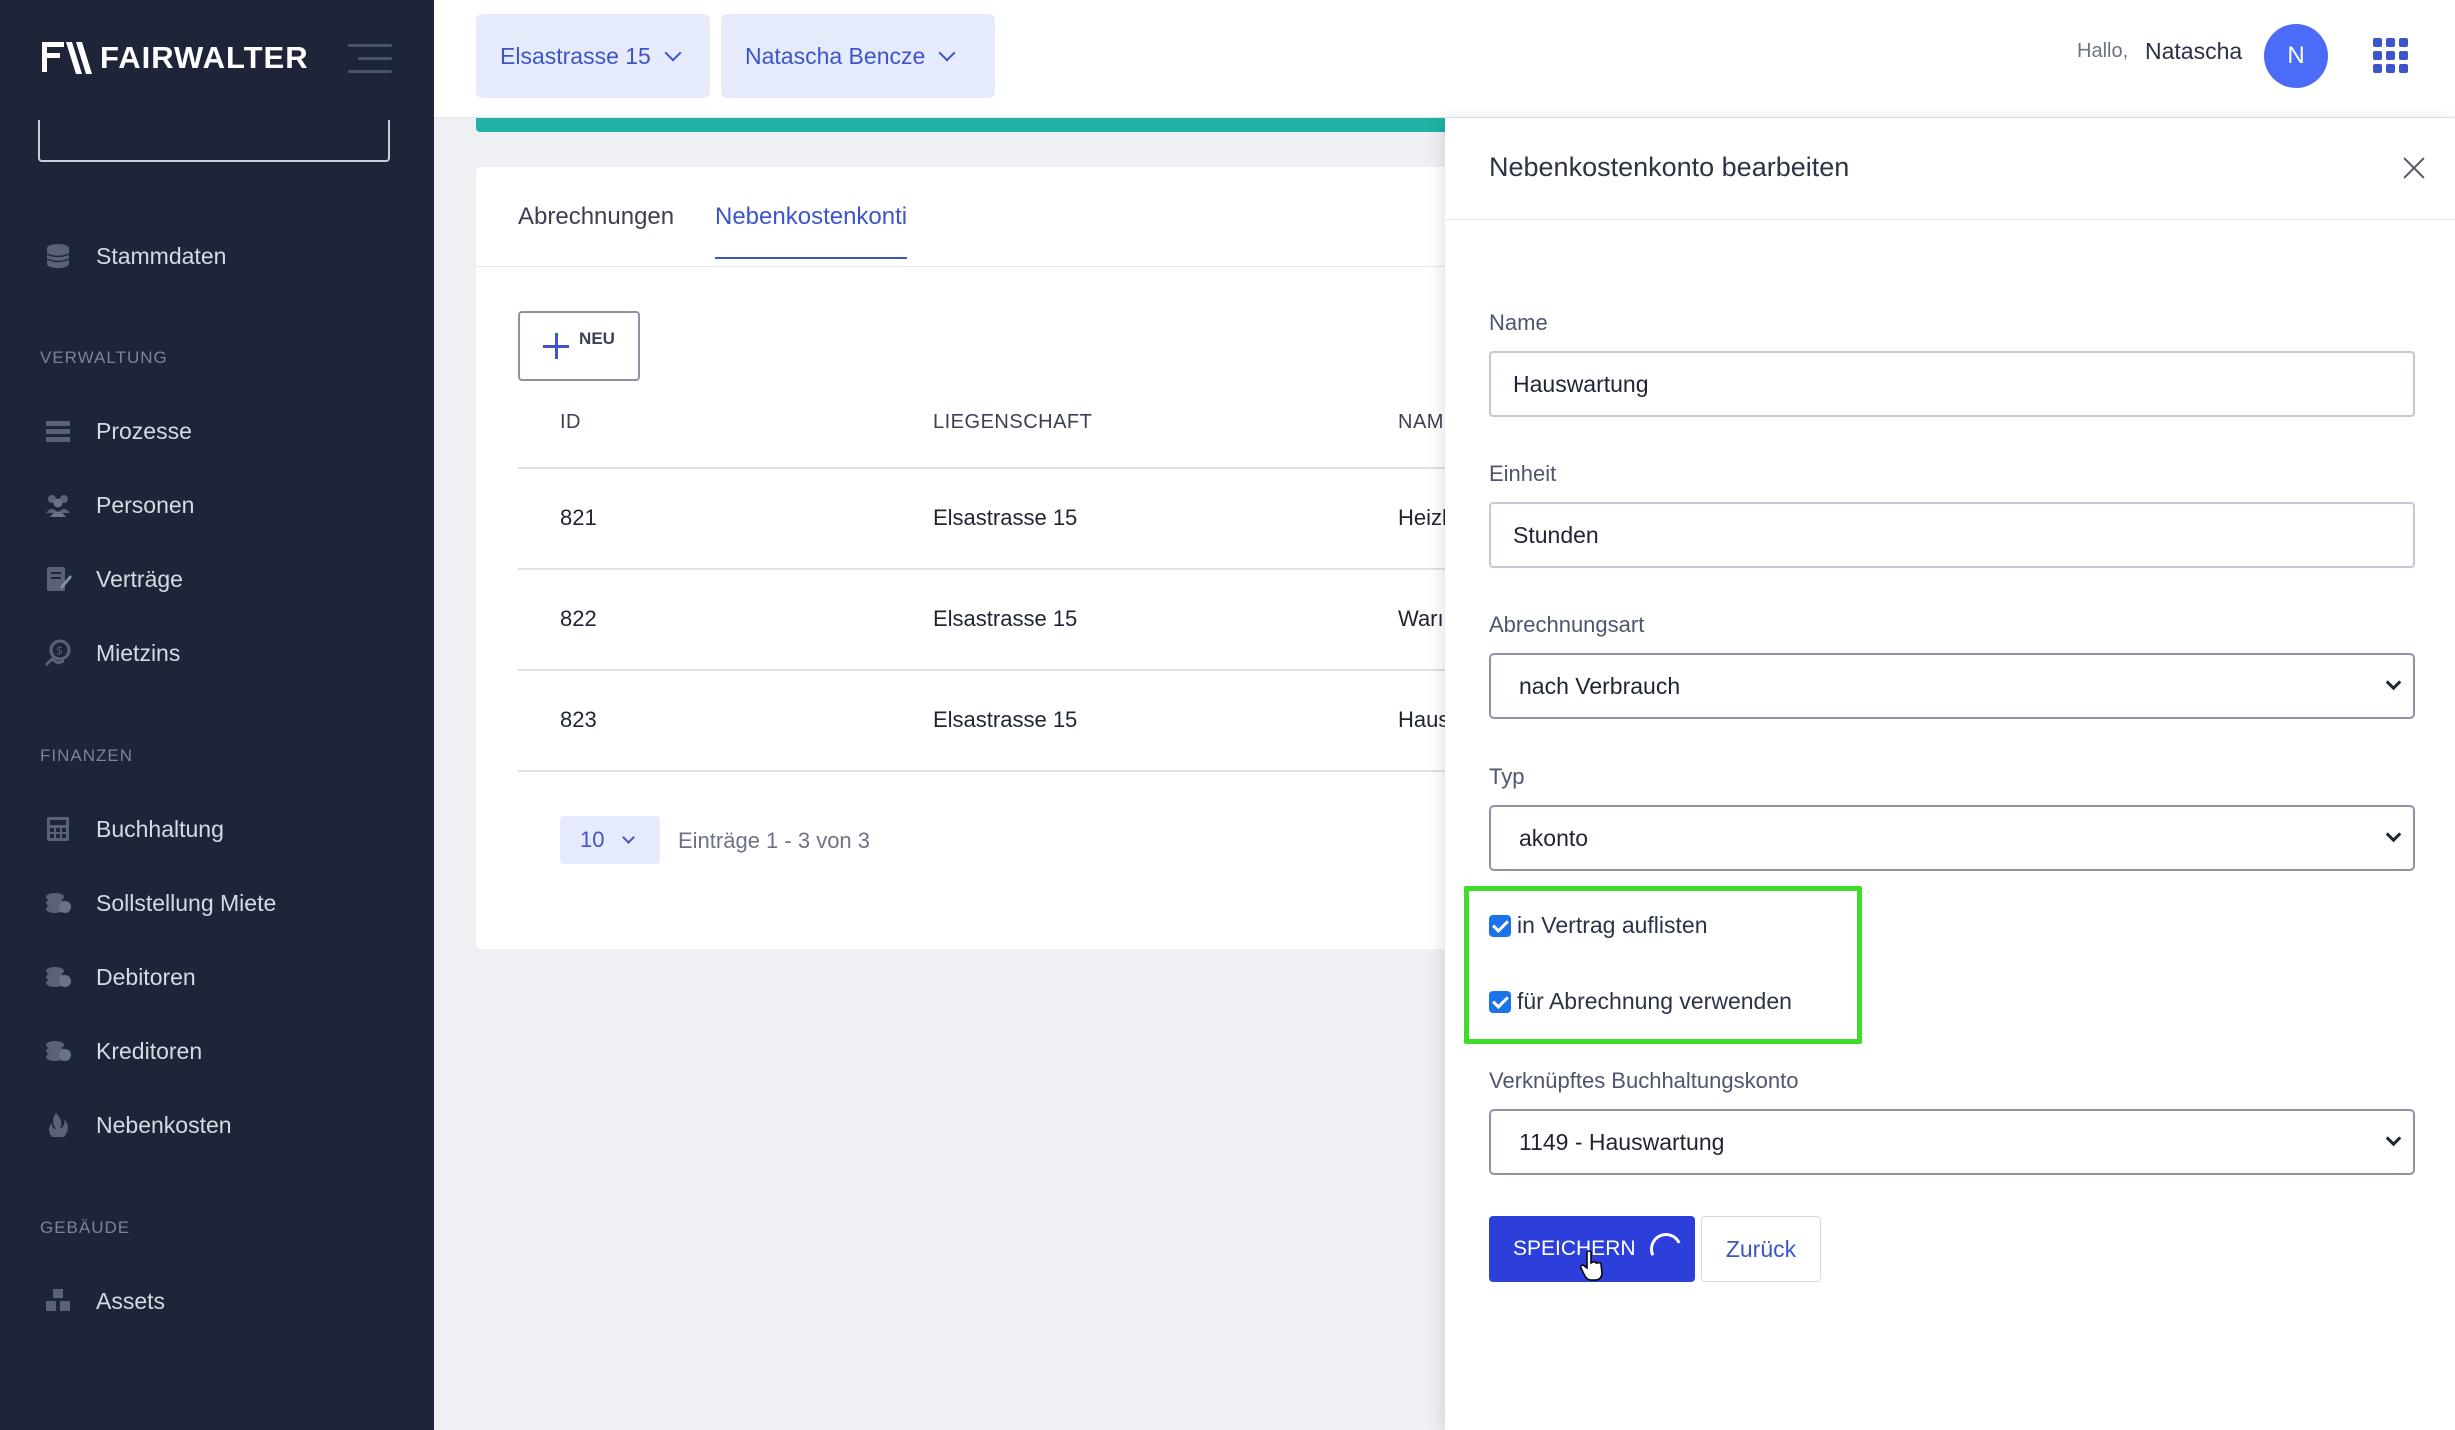  I want to click on sidebar-item-label: Mietzins, so click(138, 652).